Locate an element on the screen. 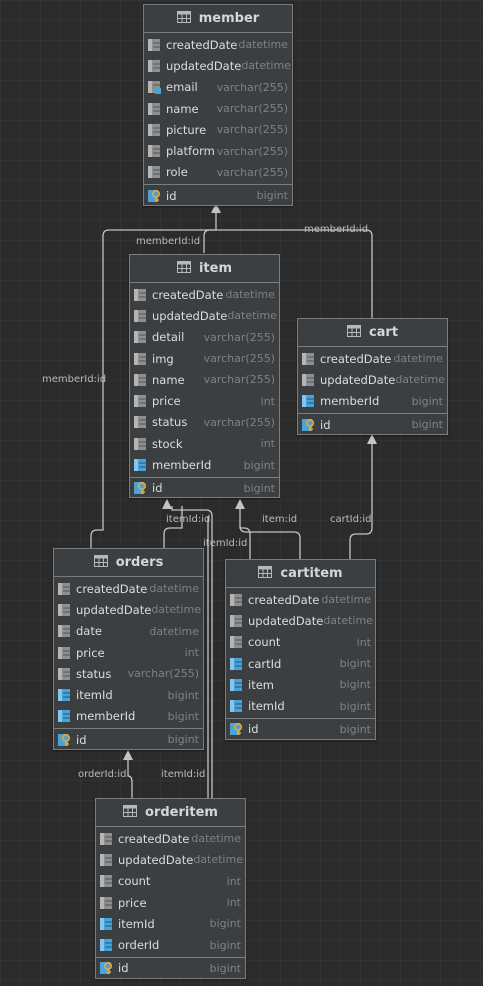 The width and height of the screenshot is (483, 986). column-row: cartId bigint is located at coordinates (300, 663).